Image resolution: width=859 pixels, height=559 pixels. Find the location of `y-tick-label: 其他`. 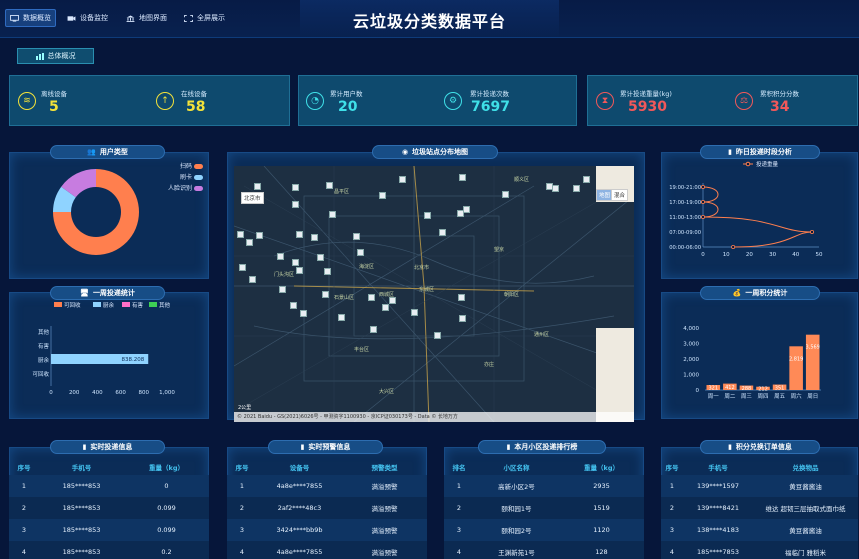

y-tick-label: 其他 is located at coordinates (44, 332).